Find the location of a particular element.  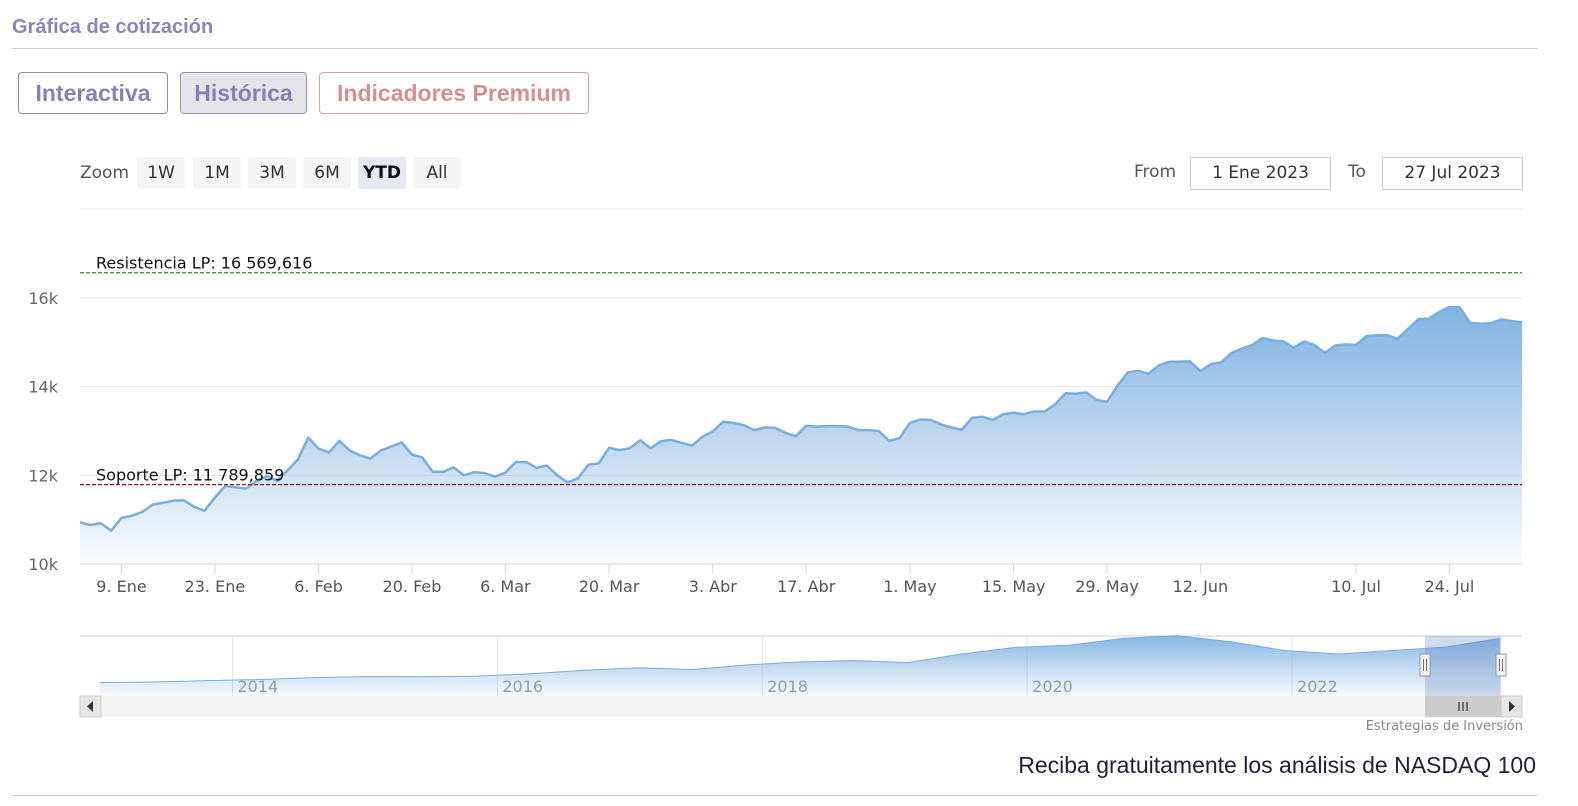

x-tick-label: 3. Abr is located at coordinates (713, 586).